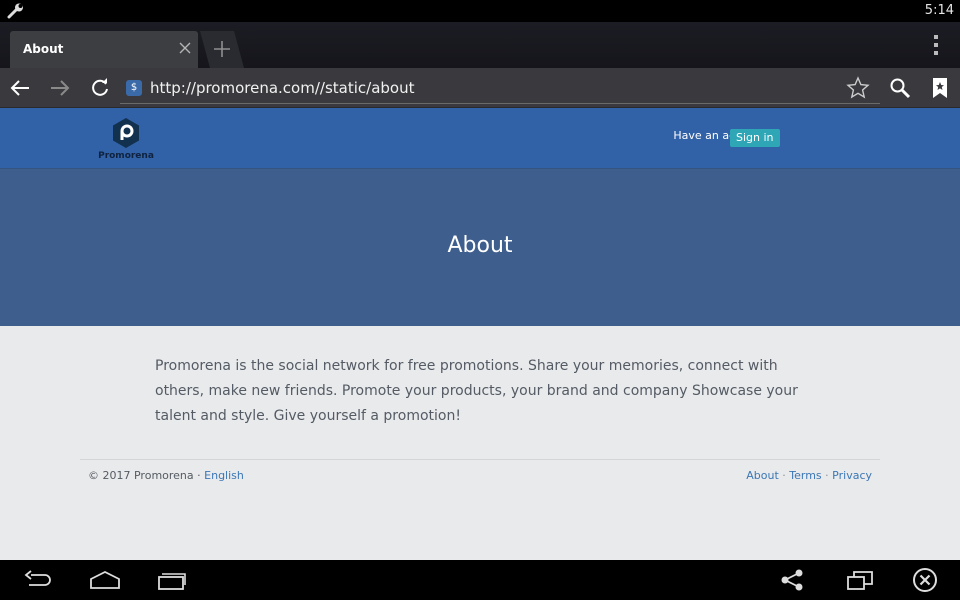  Describe the element at coordinates (762, 475) in the screenshot. I see `footer-about-link: About` at that location.